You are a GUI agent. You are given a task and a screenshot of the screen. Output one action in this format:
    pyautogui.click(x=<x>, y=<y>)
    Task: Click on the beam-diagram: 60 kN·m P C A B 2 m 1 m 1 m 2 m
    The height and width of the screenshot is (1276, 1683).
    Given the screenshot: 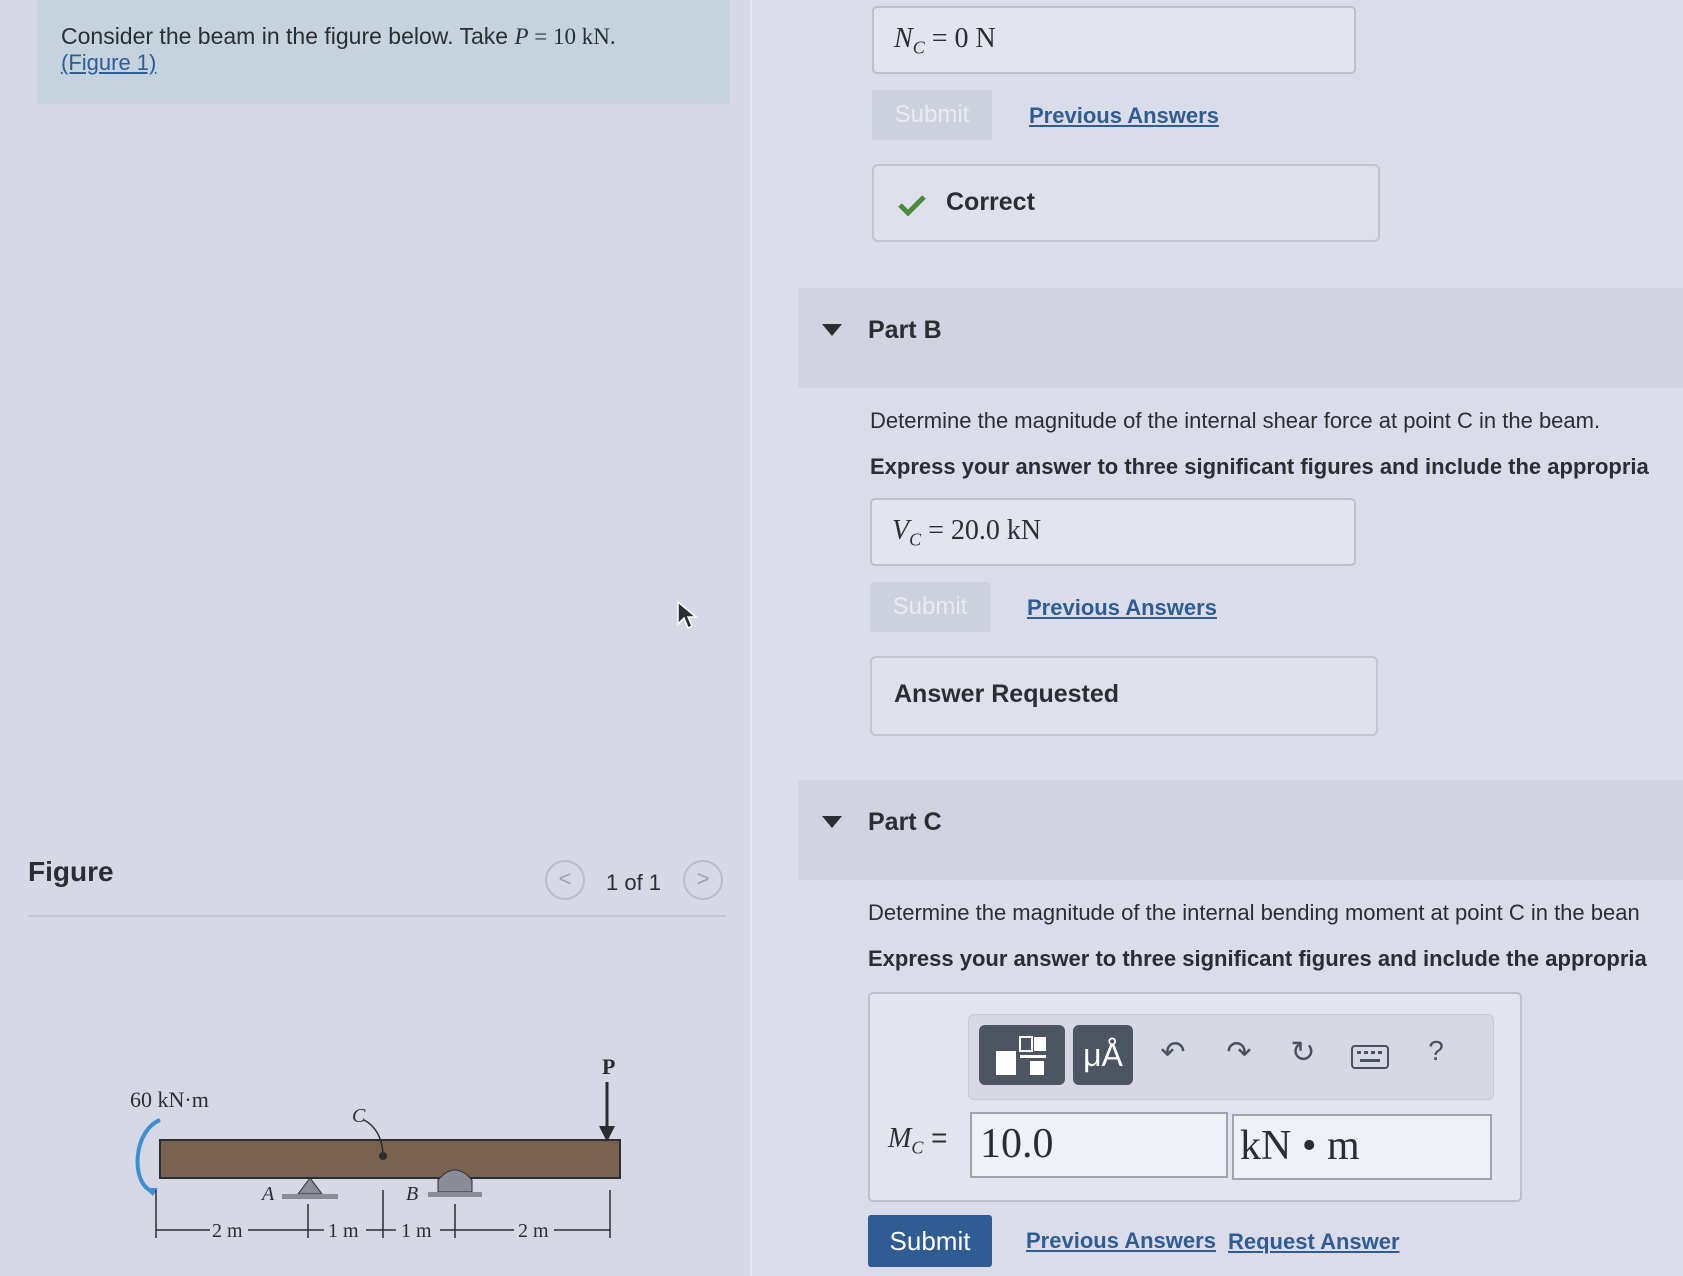 What is the action you would take?
    pyautogui.click(x=375, y=1148)
    